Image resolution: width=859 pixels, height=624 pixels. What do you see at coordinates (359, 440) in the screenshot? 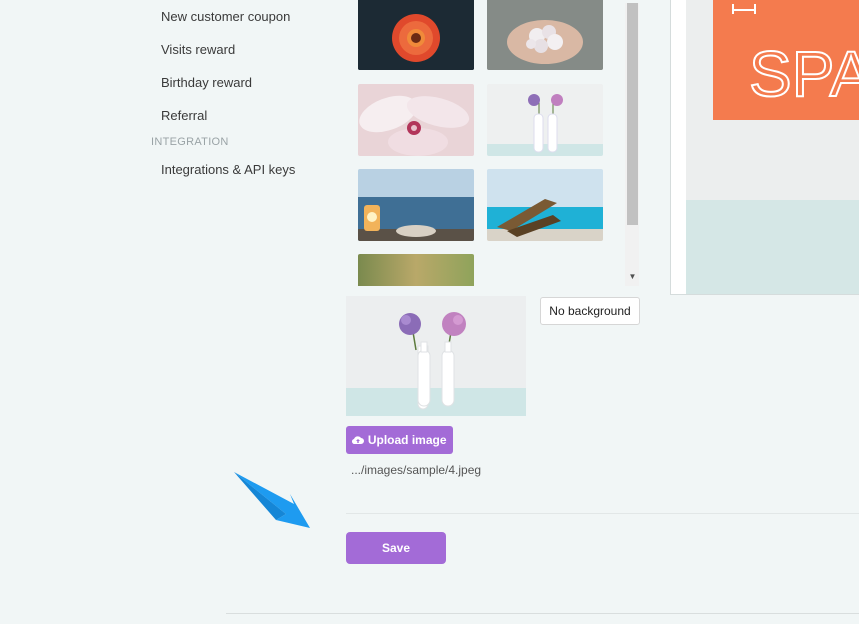
I see `cloud-upload-icon` at bounding box center [359, 440].